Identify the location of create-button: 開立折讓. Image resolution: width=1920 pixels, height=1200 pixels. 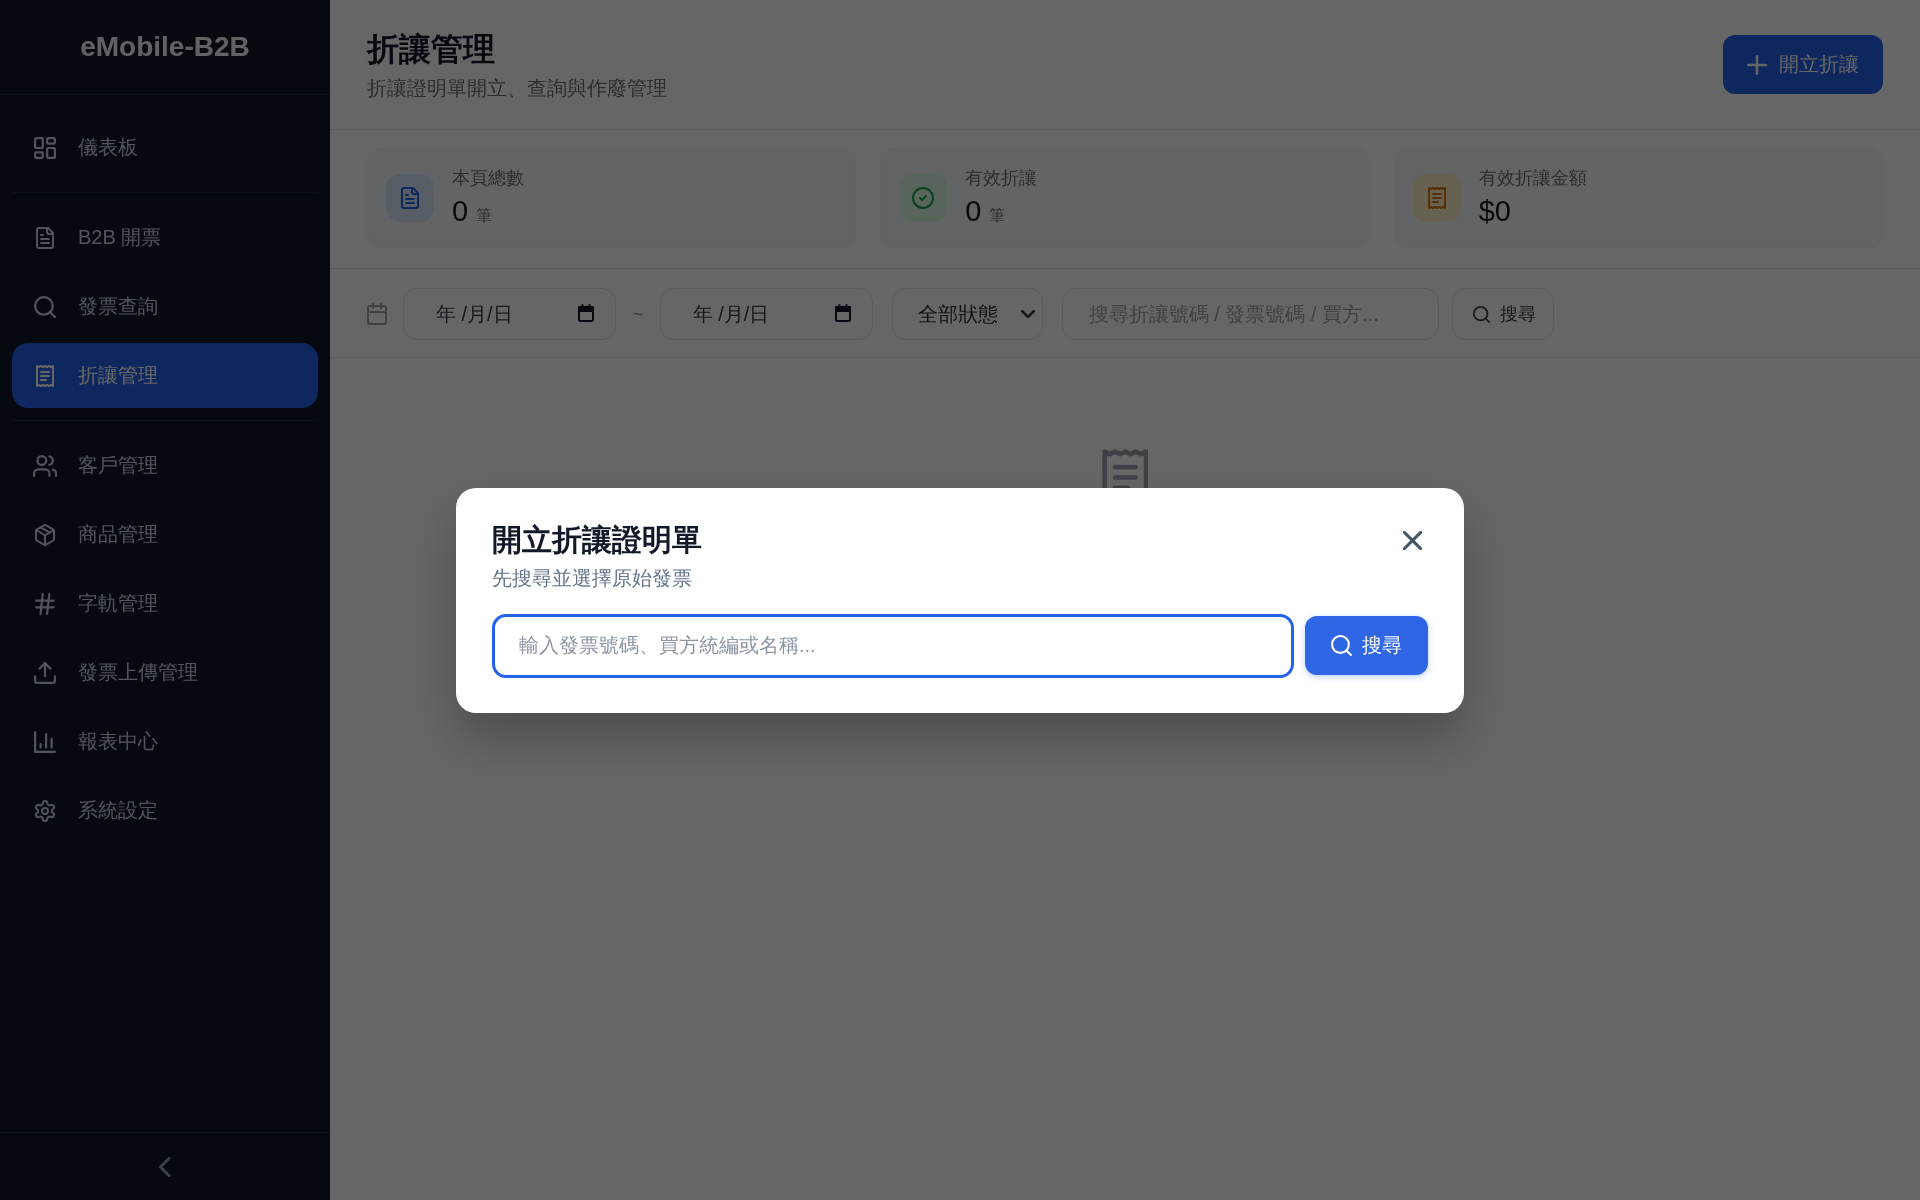
(1803, 64).